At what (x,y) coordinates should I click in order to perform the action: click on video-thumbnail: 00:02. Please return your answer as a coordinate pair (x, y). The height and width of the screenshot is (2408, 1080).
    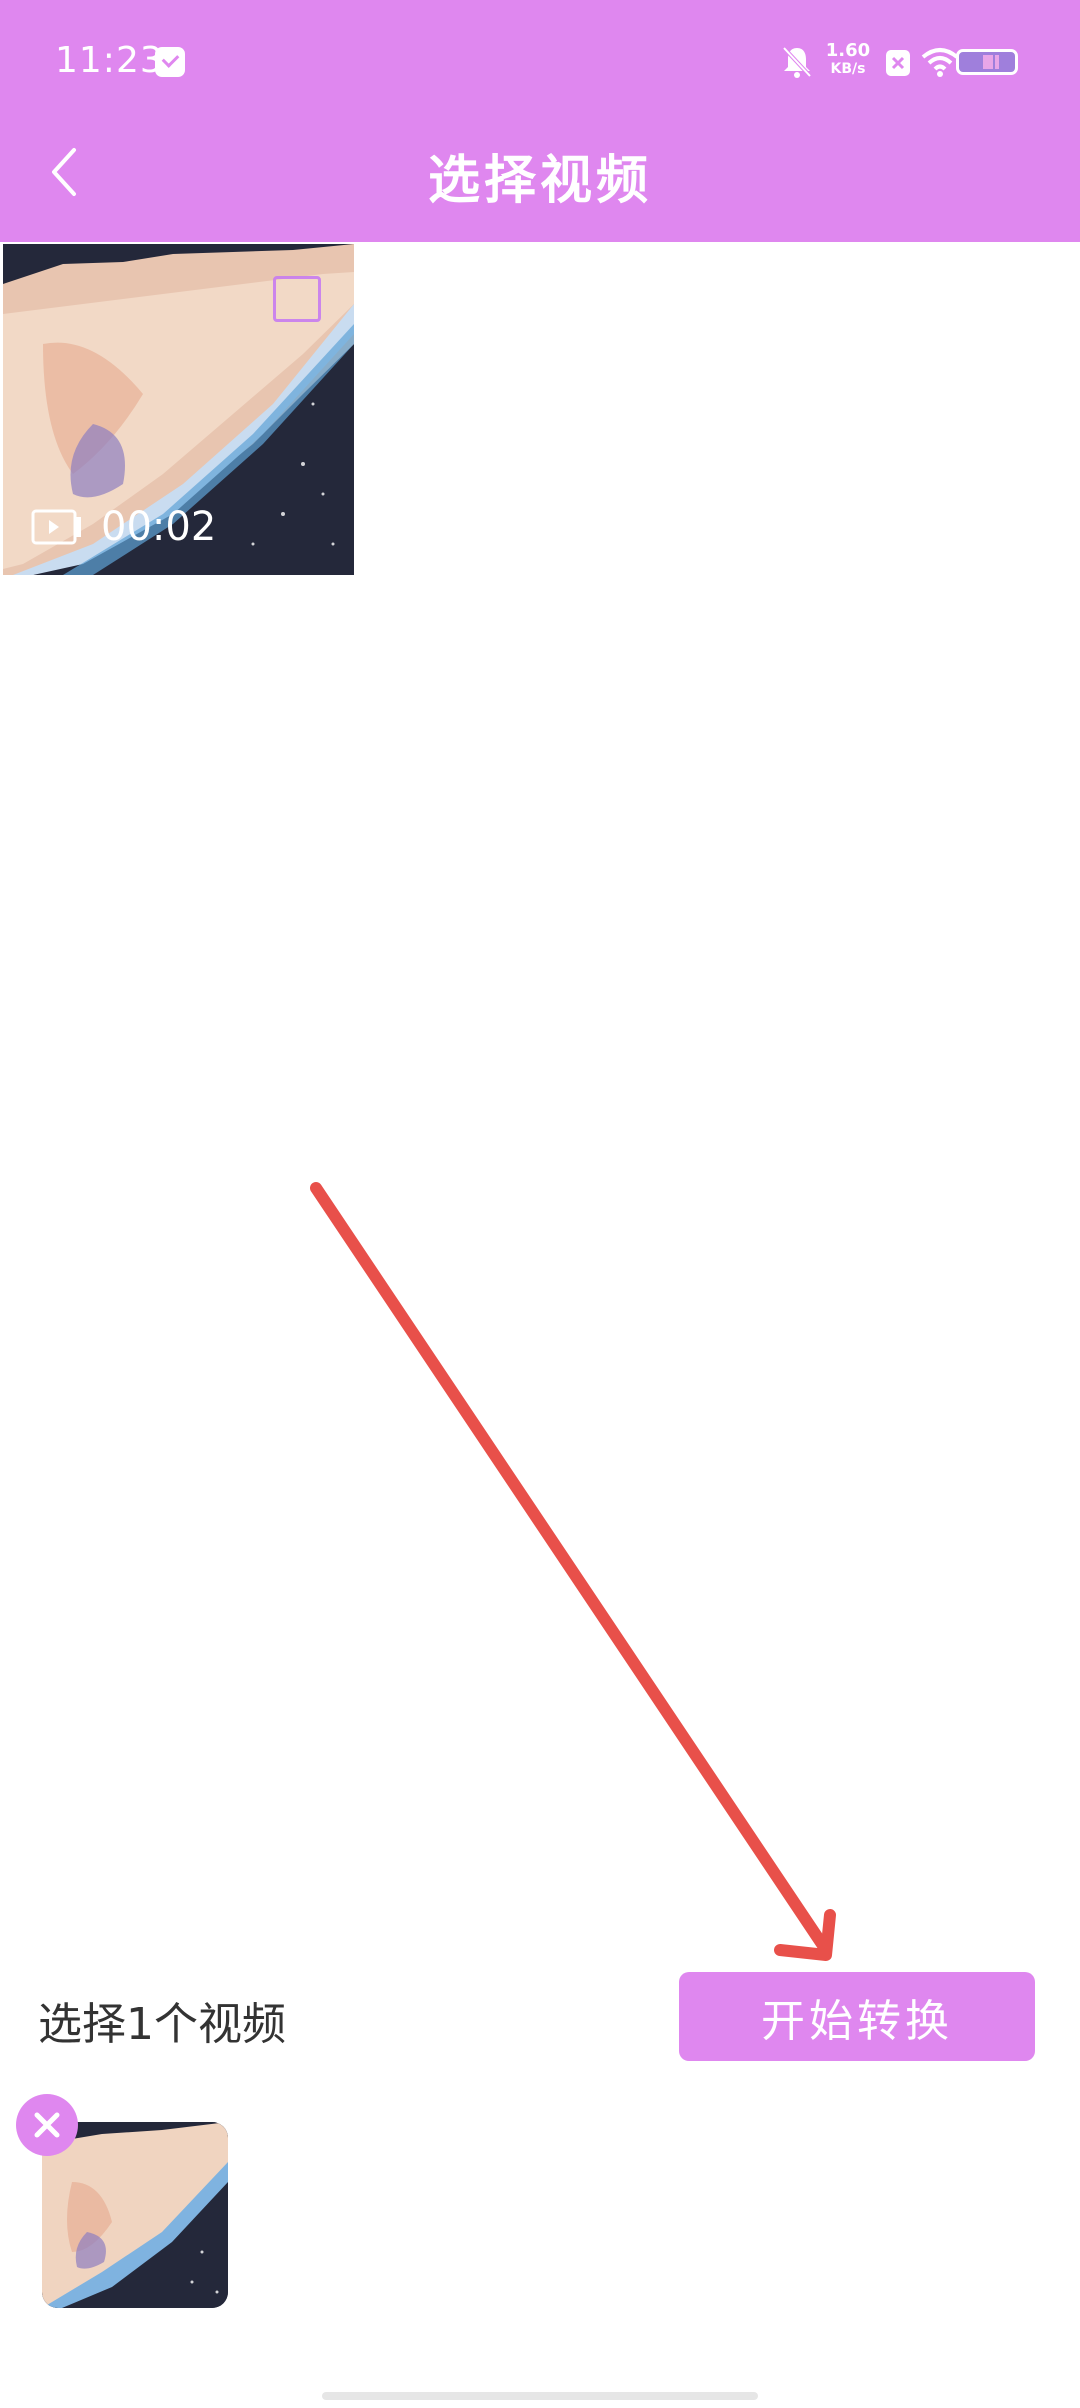
    Looking at the image, I should click on (178, 409).